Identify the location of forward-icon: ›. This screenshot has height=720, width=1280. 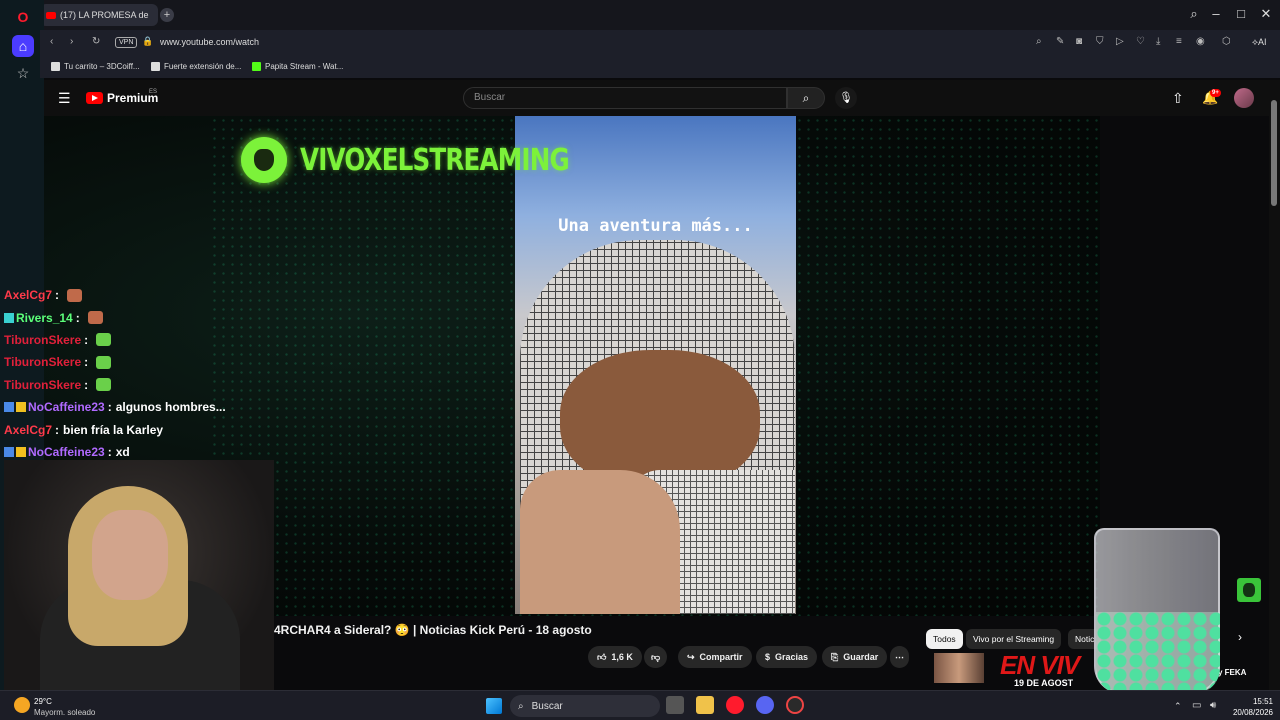
(71, 41).